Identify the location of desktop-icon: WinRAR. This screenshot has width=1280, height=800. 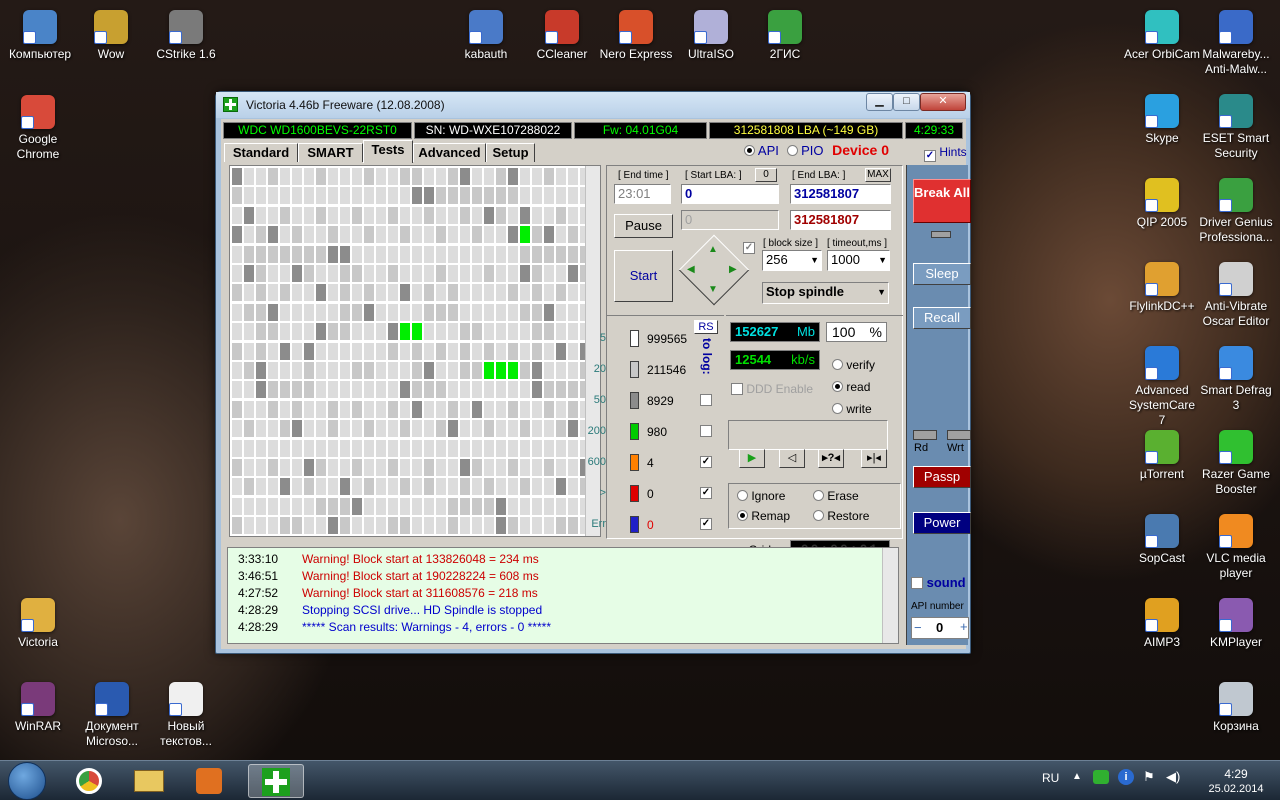
(38, 708).